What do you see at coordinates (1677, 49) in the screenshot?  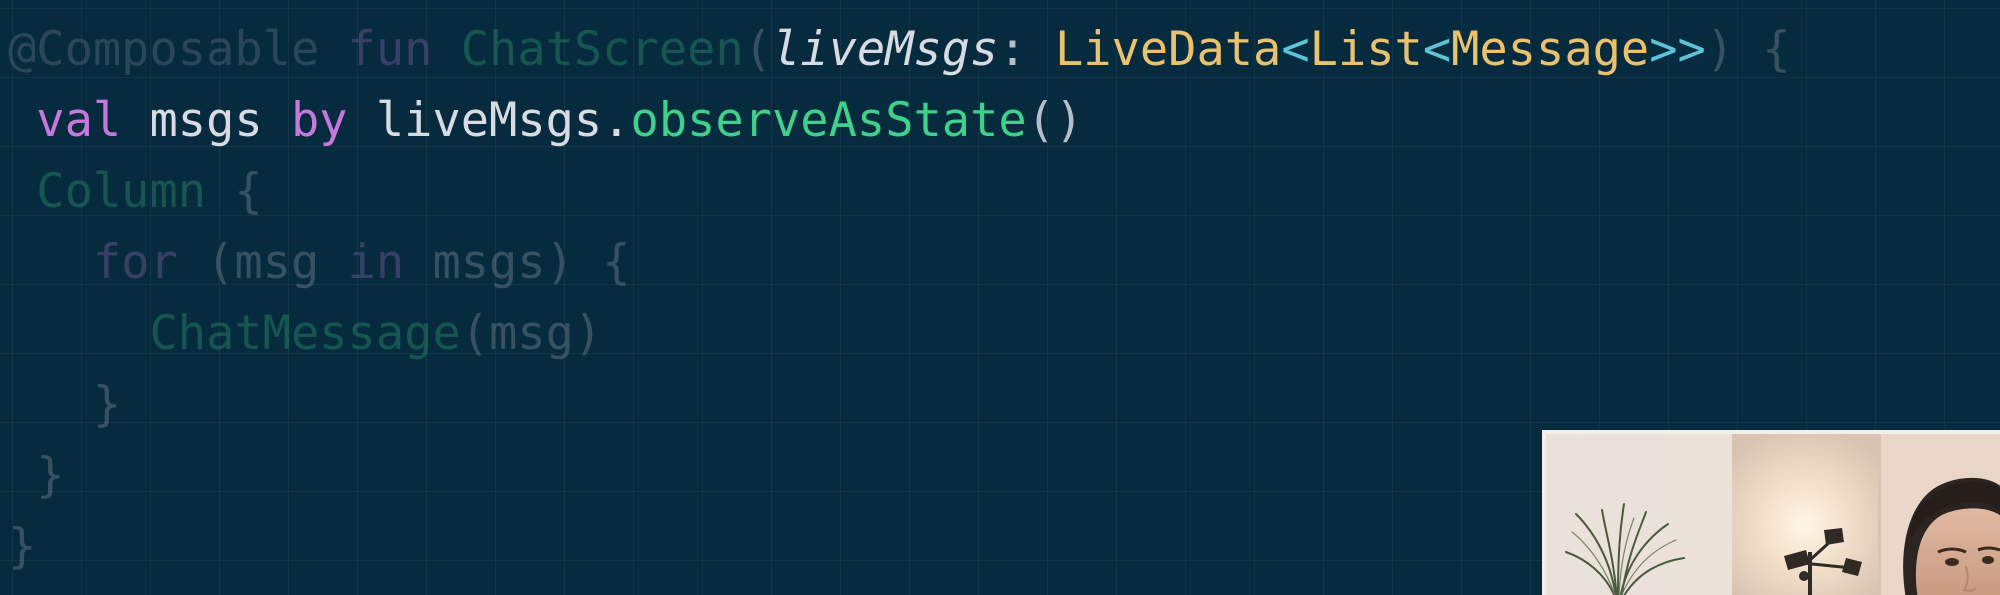 I see `code-token-generic: >>` at bounding box center [1677, 49].